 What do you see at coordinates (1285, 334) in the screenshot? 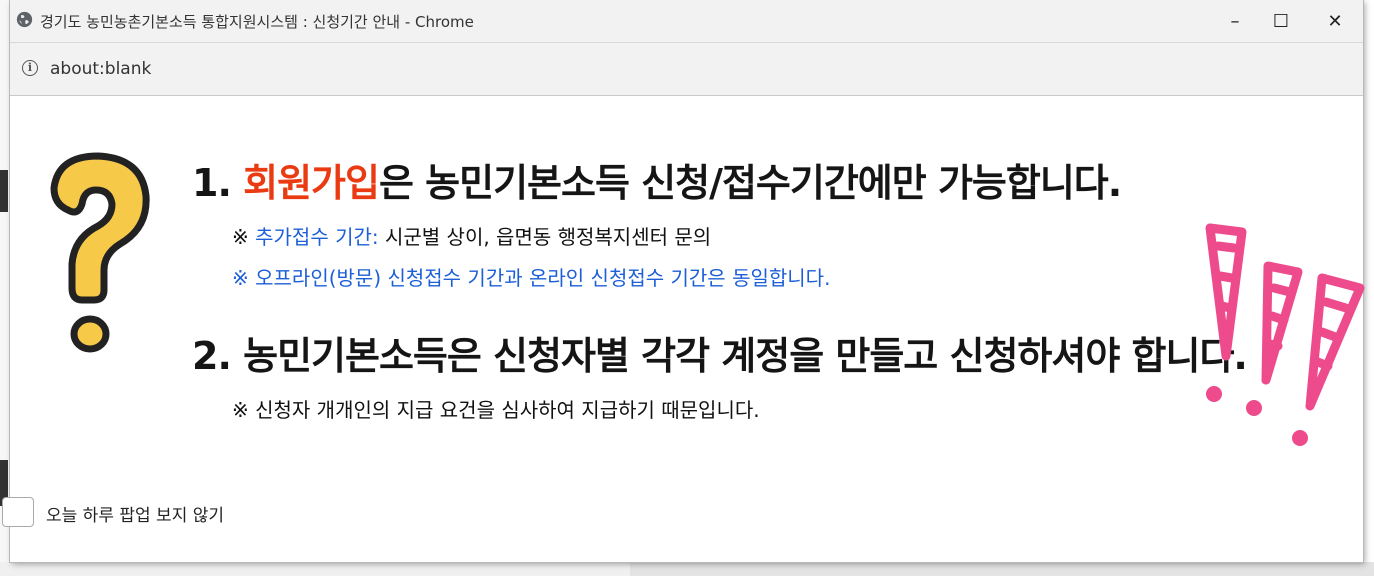
I see `exclamation-marks-illustration` at bounding box center [1285, 334].